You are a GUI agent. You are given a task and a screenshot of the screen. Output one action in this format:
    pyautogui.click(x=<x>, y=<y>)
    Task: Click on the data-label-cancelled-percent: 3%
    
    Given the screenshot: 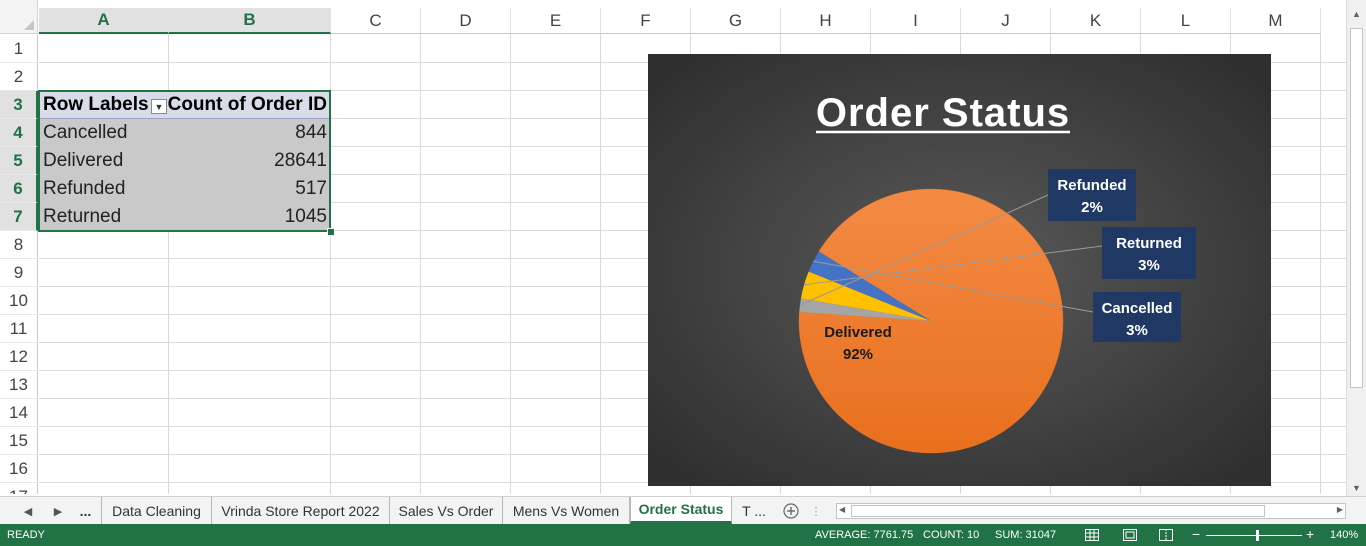 What is the action you would take?
    pyautogui.click(x=1137, y=330)
    